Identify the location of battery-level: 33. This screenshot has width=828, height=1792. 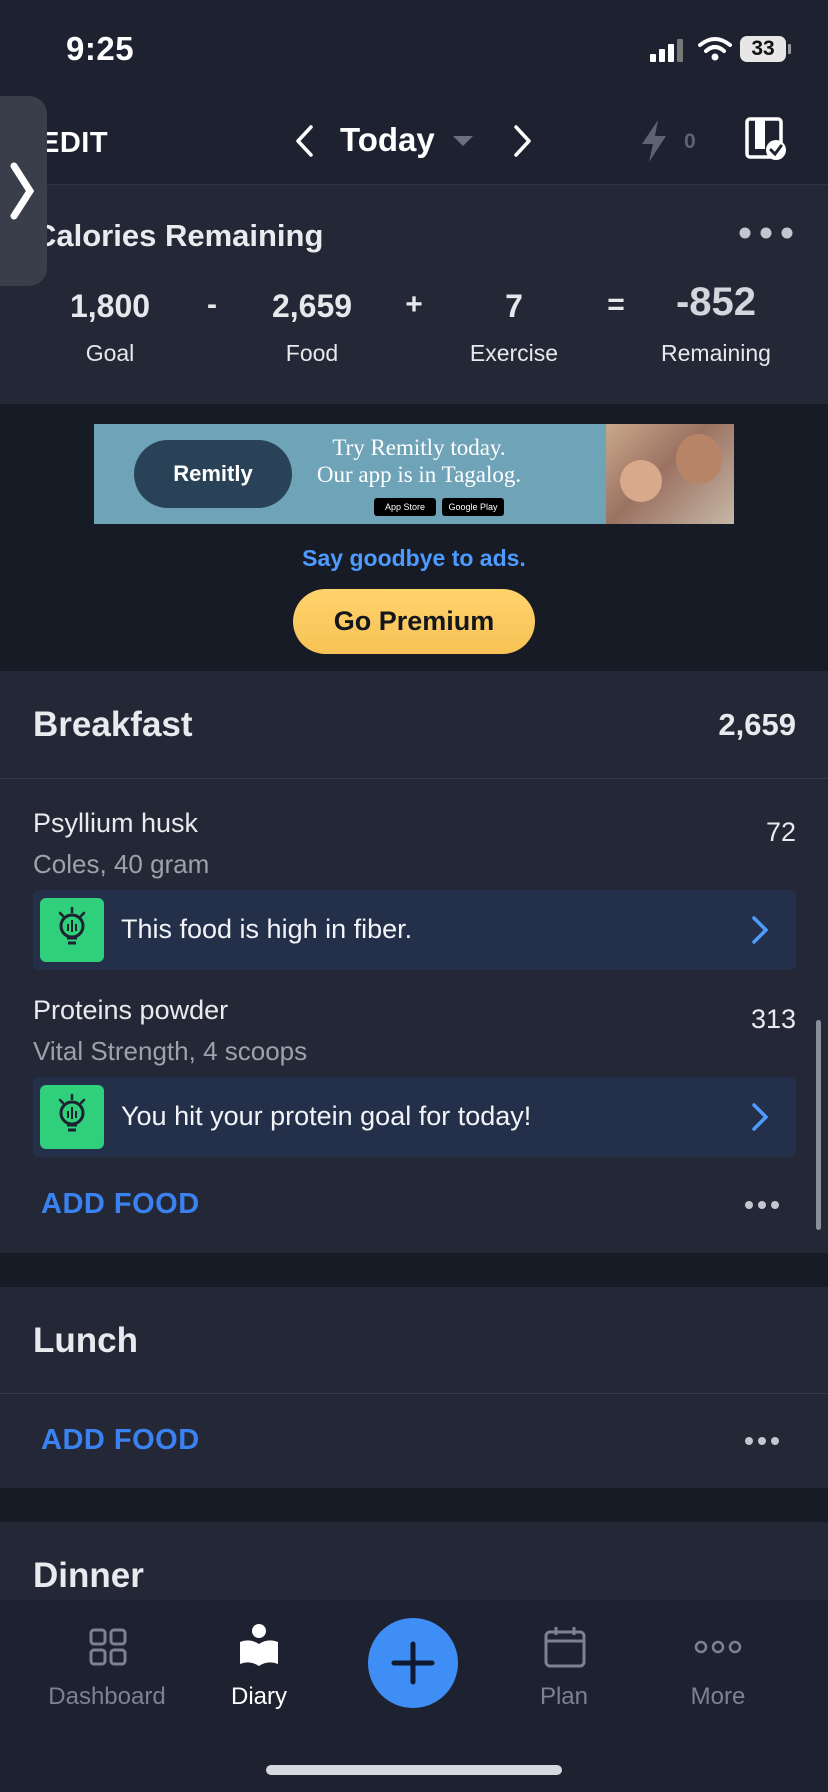
(763, 48).